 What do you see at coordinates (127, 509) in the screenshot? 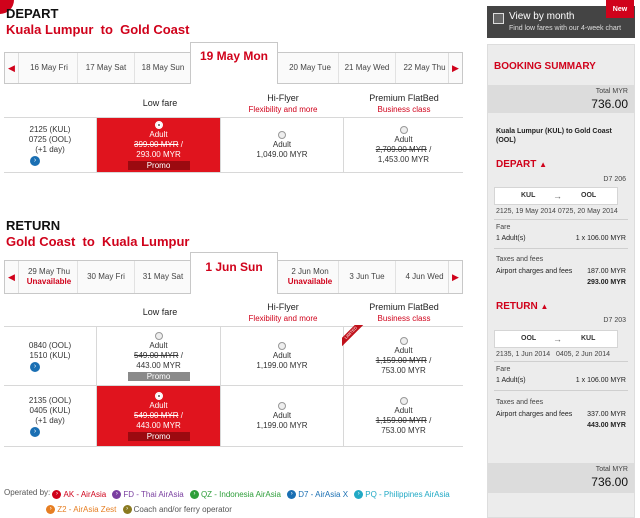
I see `coach-arrow-icon: ›` at bounding box center [127, 509].